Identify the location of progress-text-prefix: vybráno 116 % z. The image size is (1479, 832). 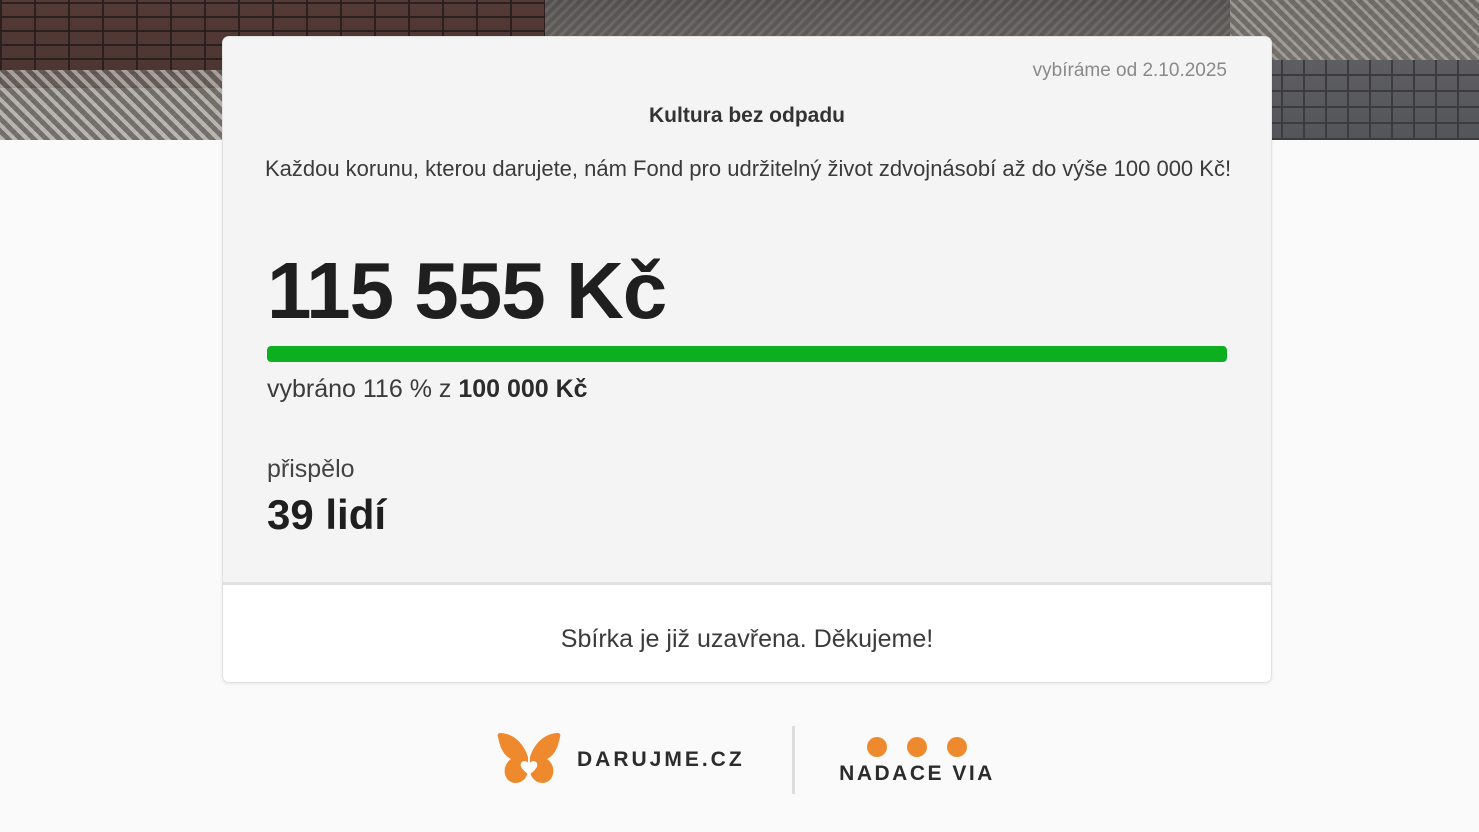
(363, 389).